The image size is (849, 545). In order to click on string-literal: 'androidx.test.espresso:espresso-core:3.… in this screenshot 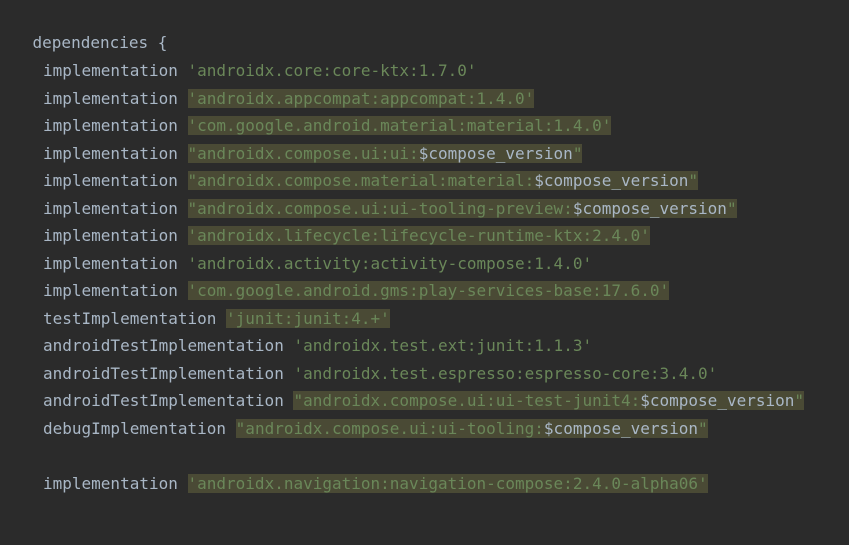, I will do `click(505, 373)`.